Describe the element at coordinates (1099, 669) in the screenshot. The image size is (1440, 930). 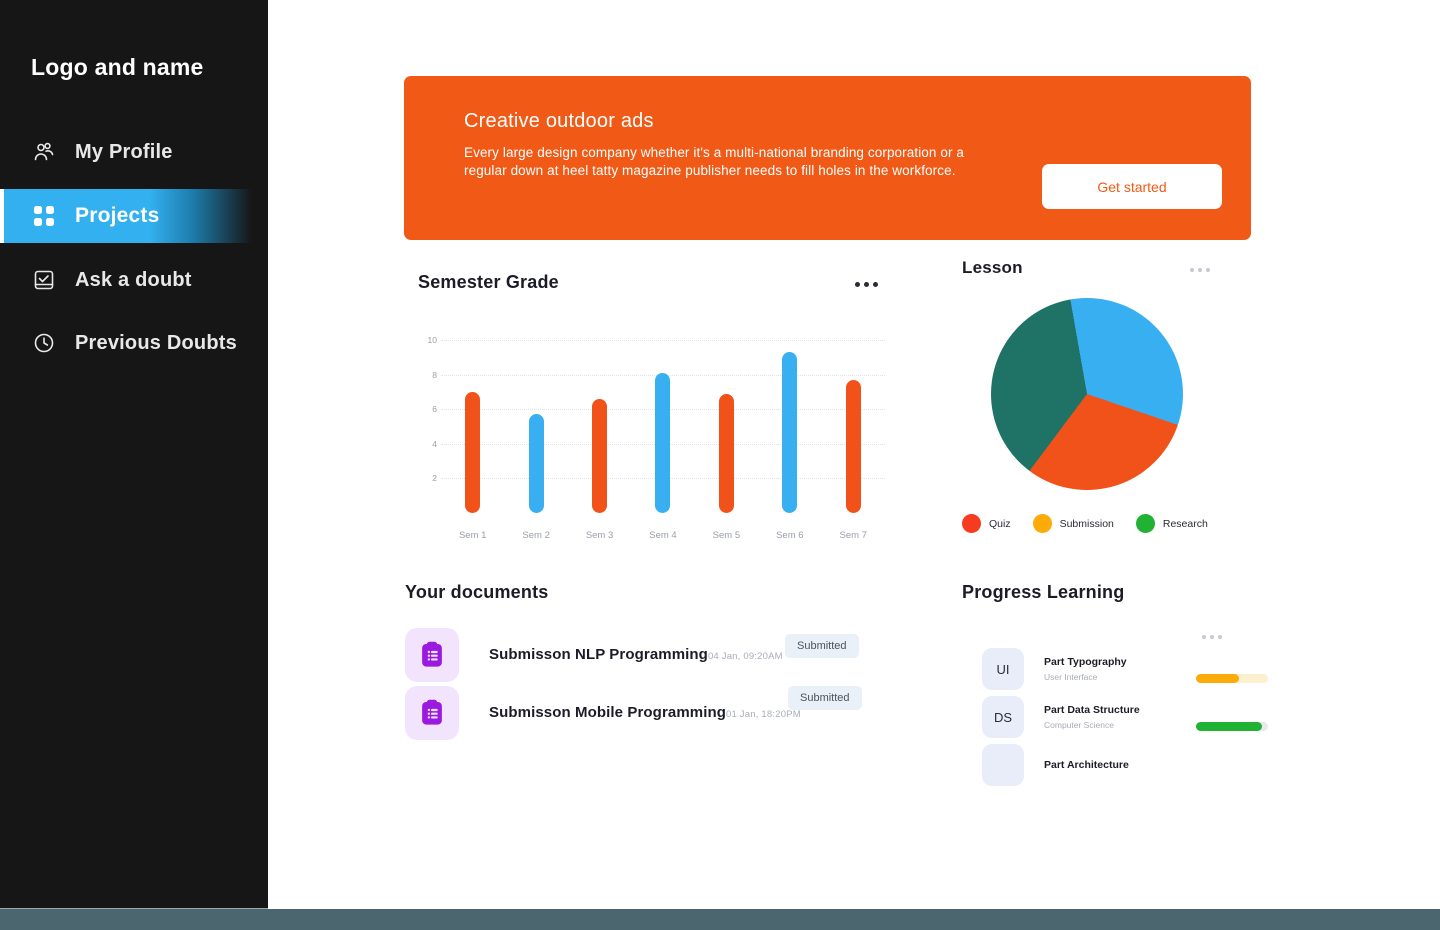
I see `progress-meta: Part Typography User Interface` at that location.